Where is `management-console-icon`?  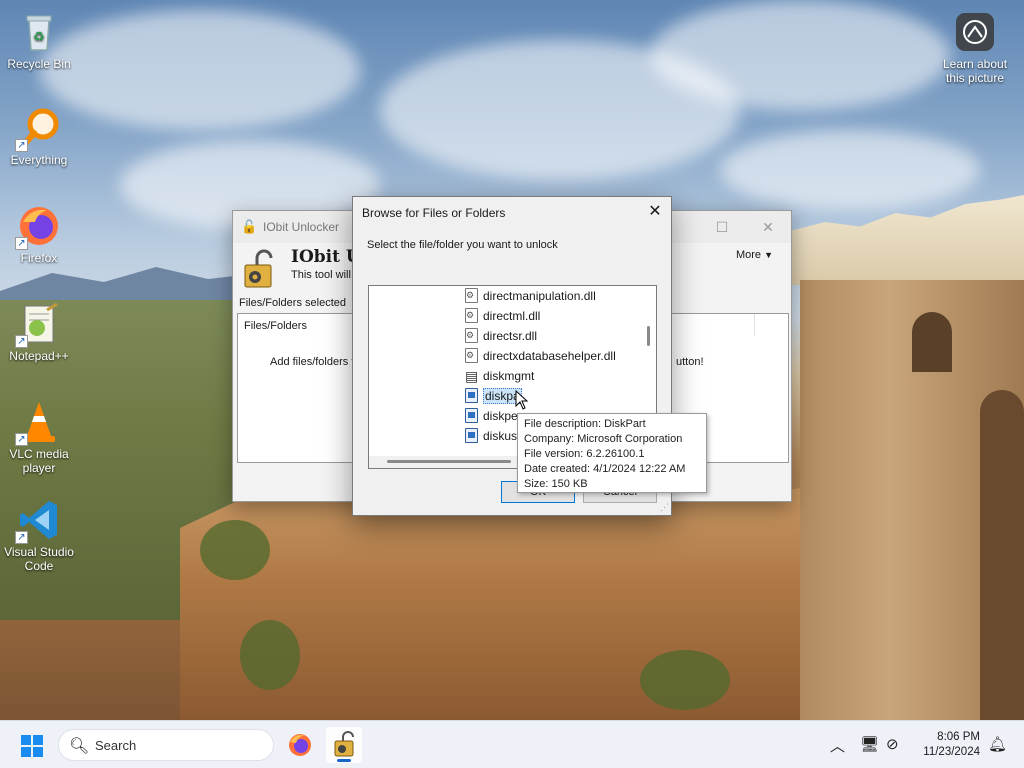 management-console-icon is located at coordinates (471, 376).